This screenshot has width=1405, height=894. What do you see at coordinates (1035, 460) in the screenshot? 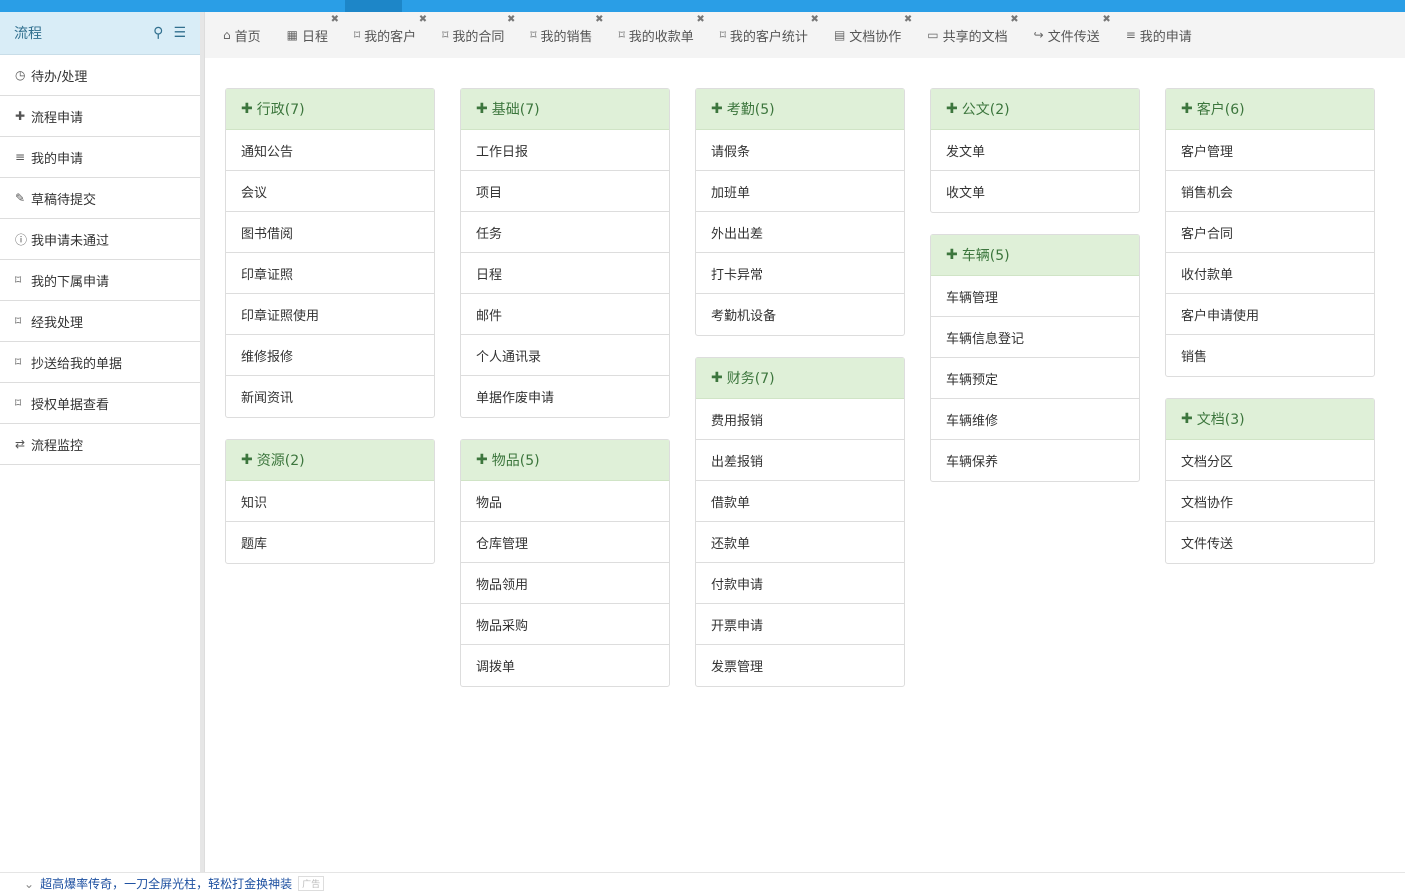
I see `module-link: 车辆保养` at bounding box center [1035, 460].